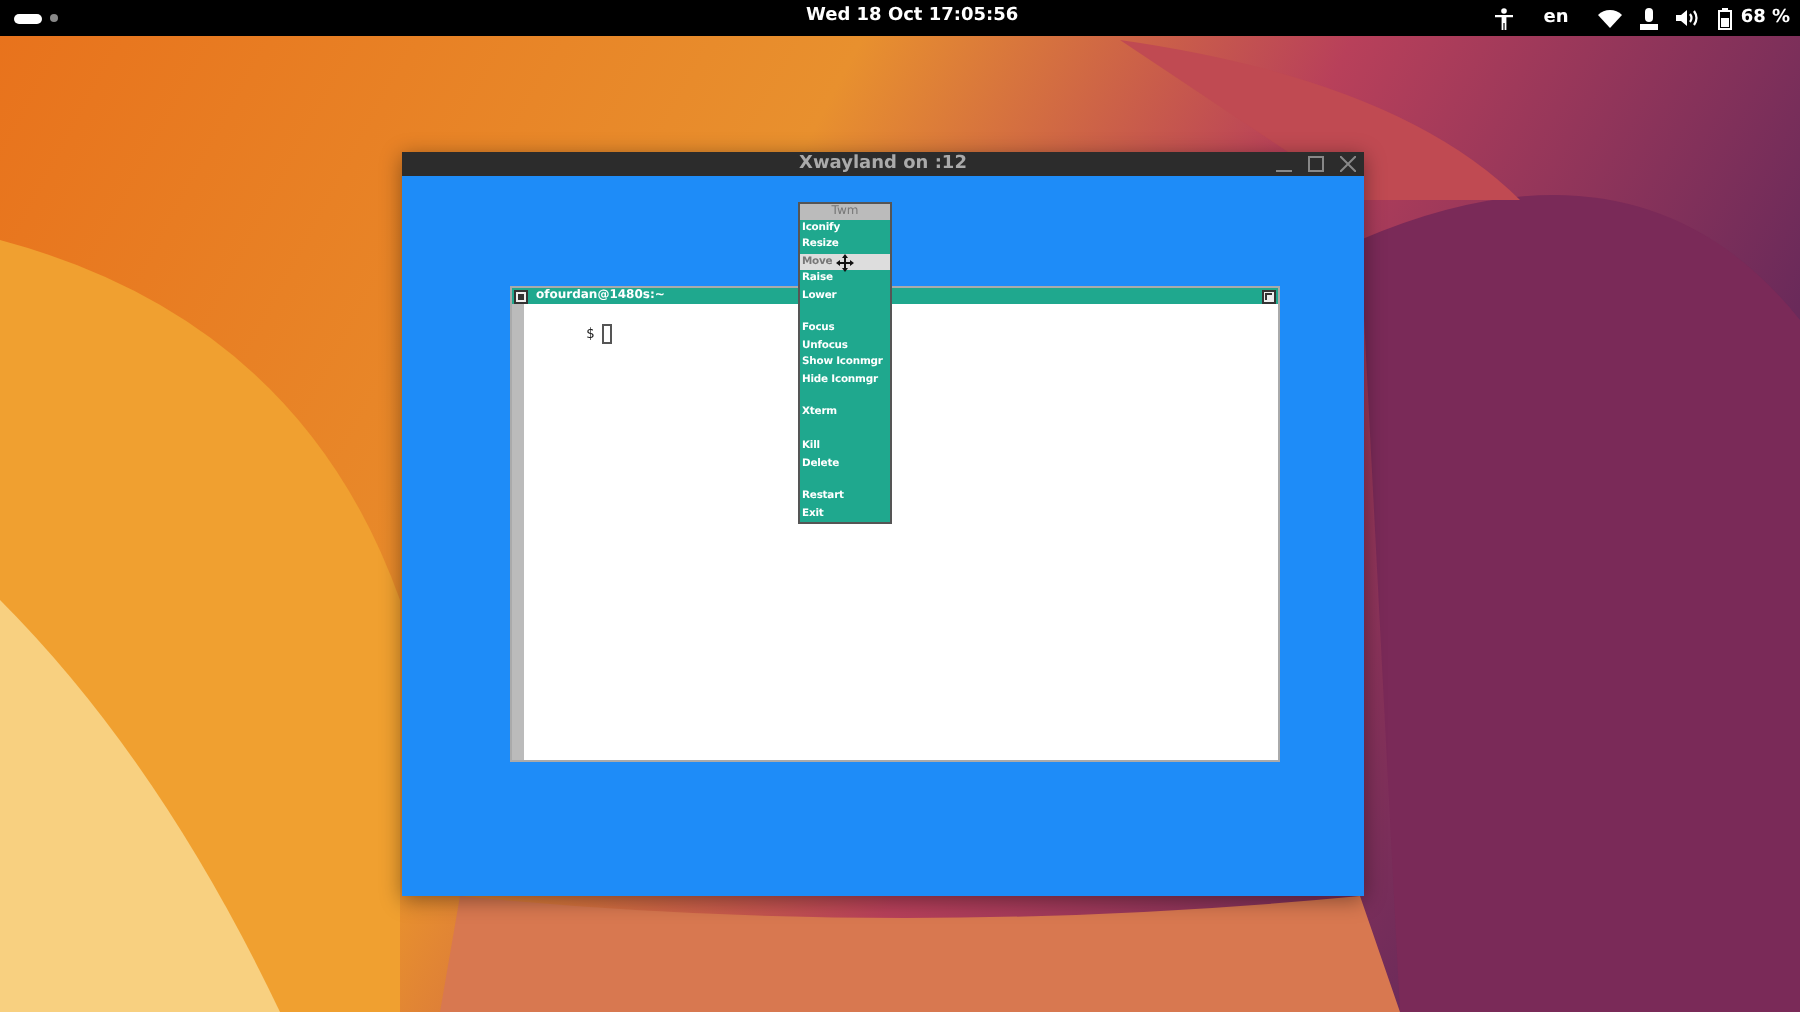  What do you see at coordinates (518, 532) in the screenshot?
I see `scrollbar` at bounding box center [518, 532].